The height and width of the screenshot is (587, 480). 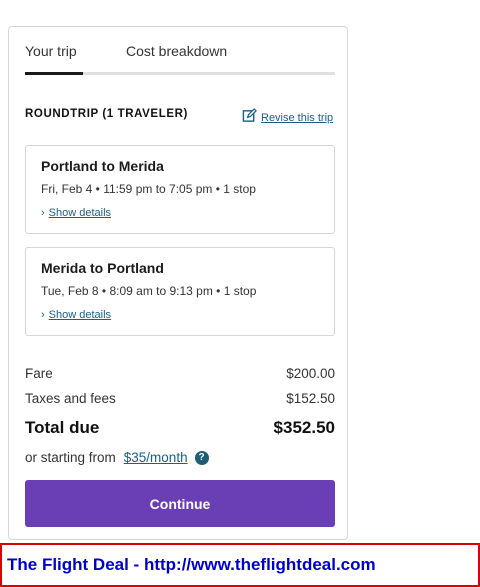 I want to click on revise-trip-label: Revise this trip, so click(x=297, y=118).